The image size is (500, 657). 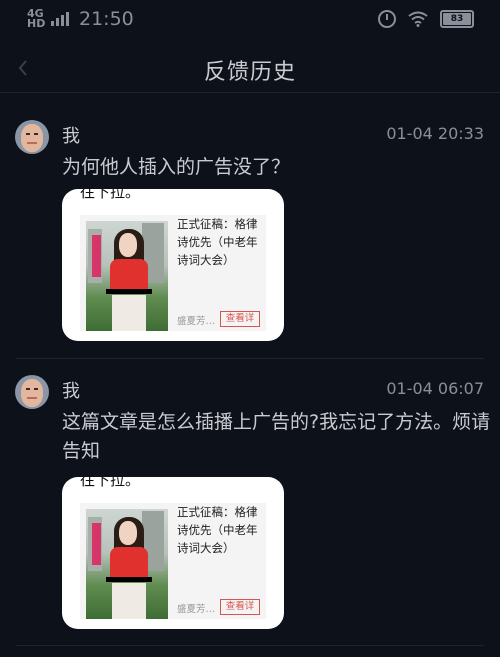 I want to click on status-time: 21:50, so click(x=106, y=19).